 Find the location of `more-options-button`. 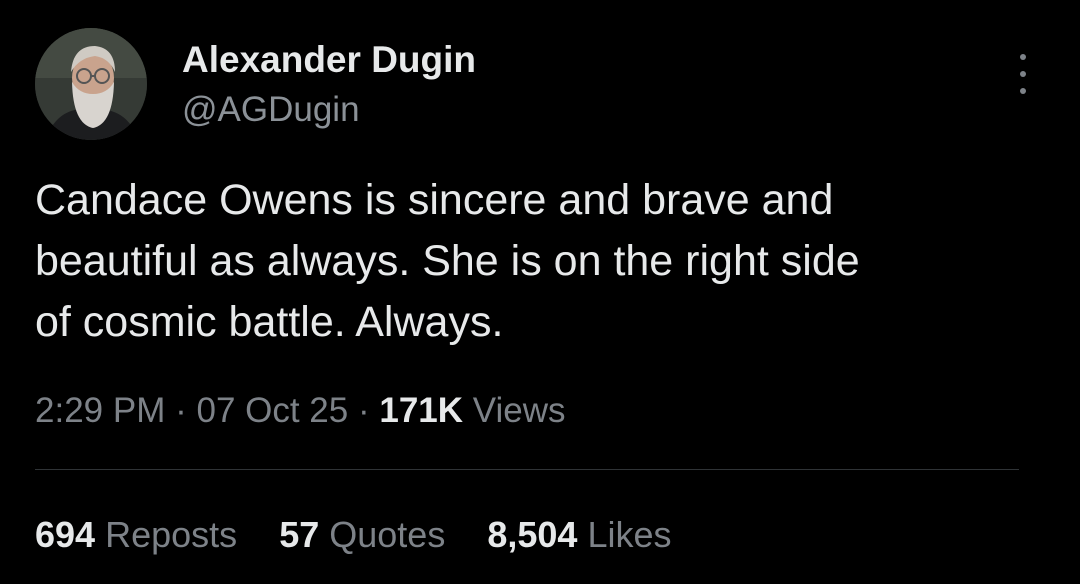

more-options-button is located at coordinates (1023, 74).